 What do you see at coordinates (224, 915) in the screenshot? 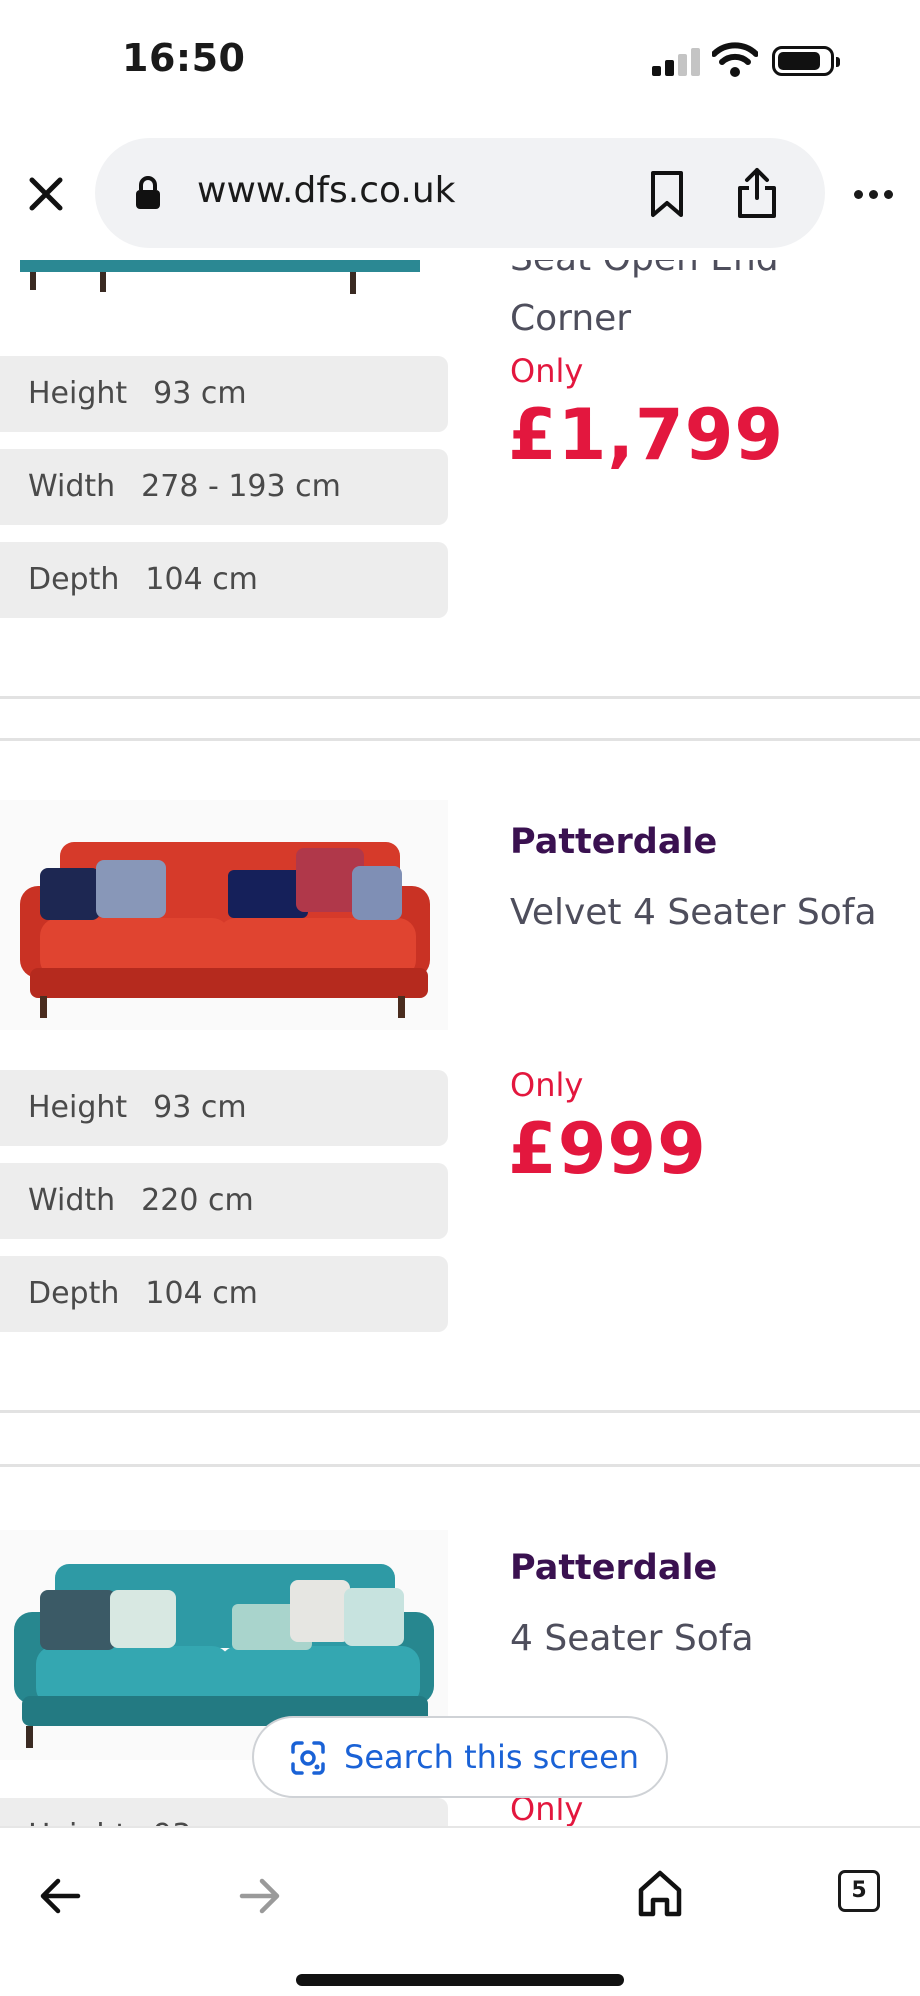
I see `product-image-velvet-sofa` at bounding box center [224, 915].